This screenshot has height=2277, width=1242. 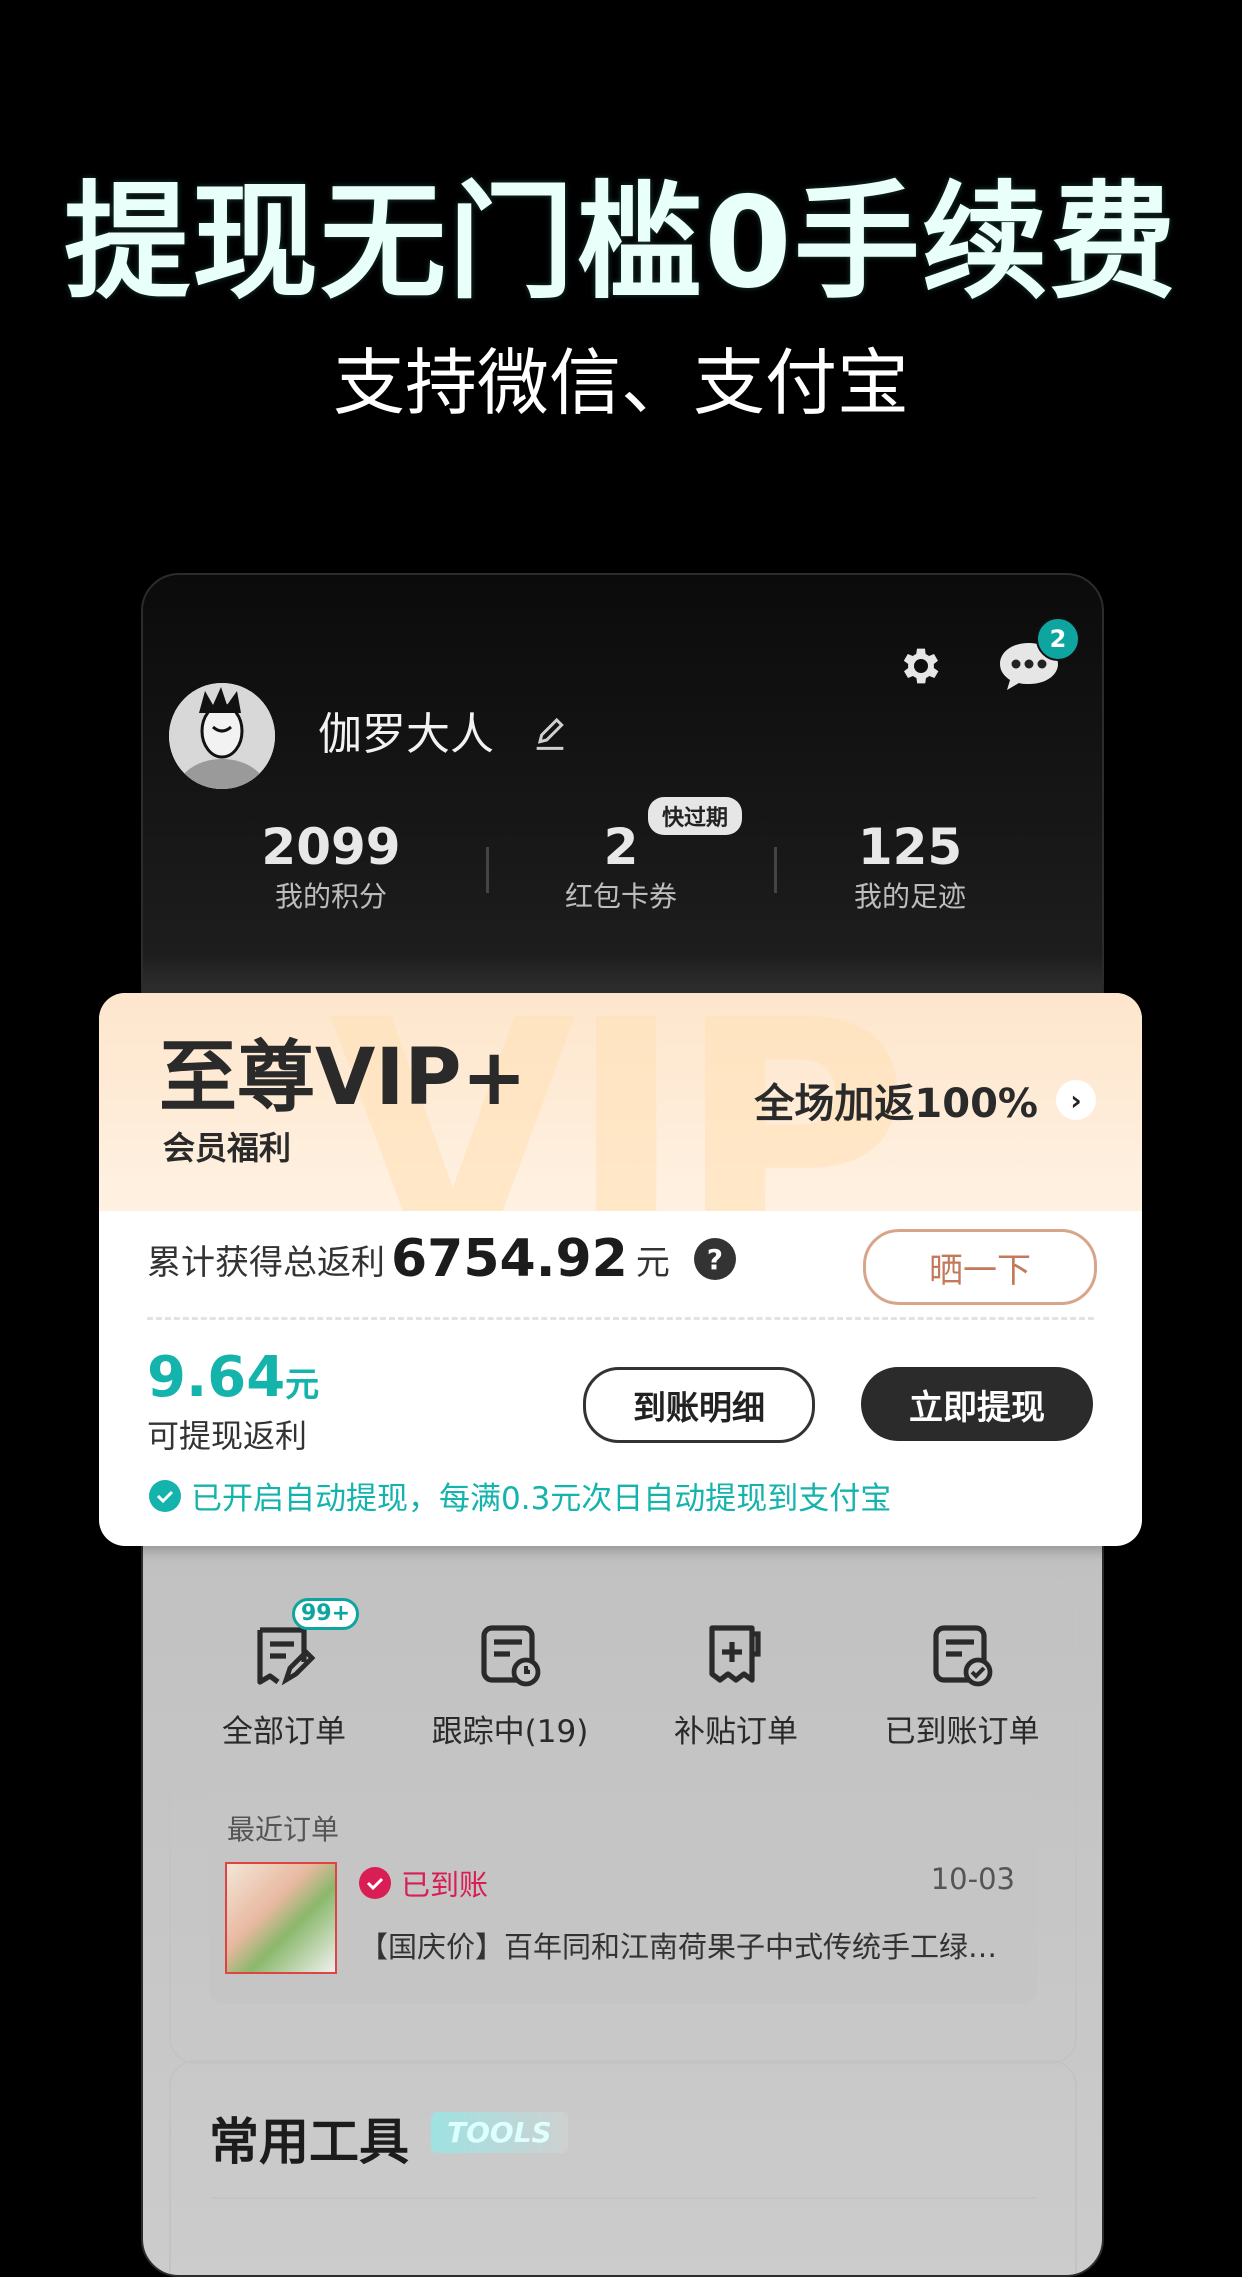 What do you see at coordinates (281, 1918) in the screenshot?
I see `product-thumbnail` at bounding box center [281, 1918].